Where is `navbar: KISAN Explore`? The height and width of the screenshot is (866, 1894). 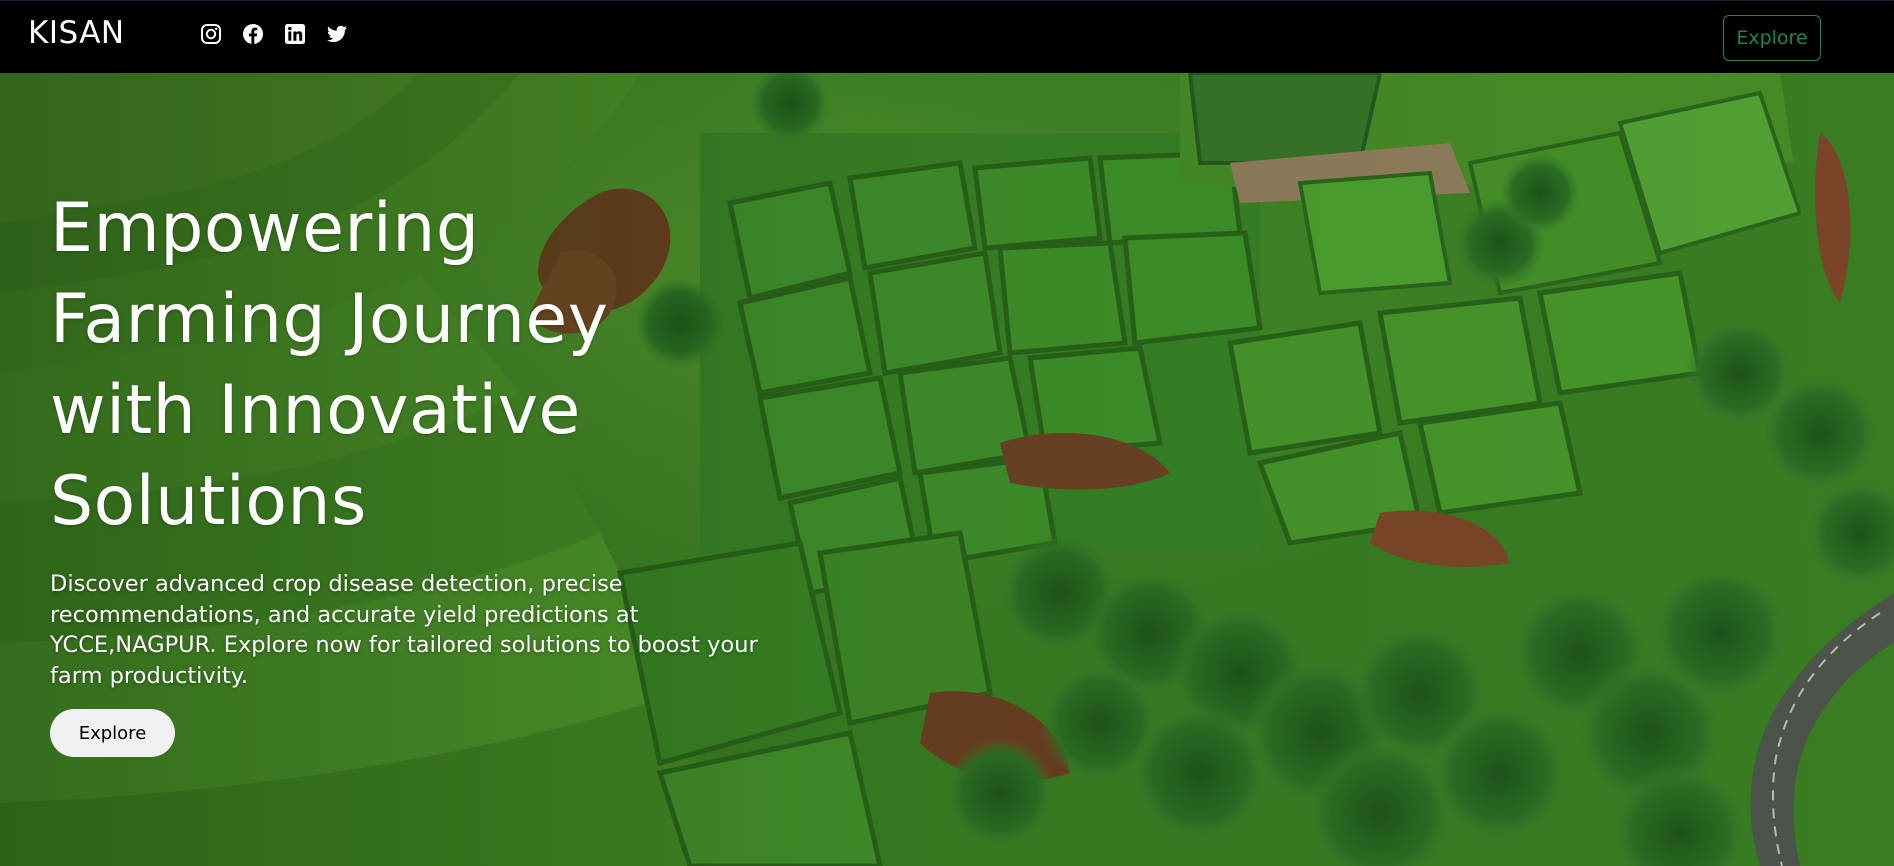
navbar: KISAN Explore is located at coordinates (947, 36).